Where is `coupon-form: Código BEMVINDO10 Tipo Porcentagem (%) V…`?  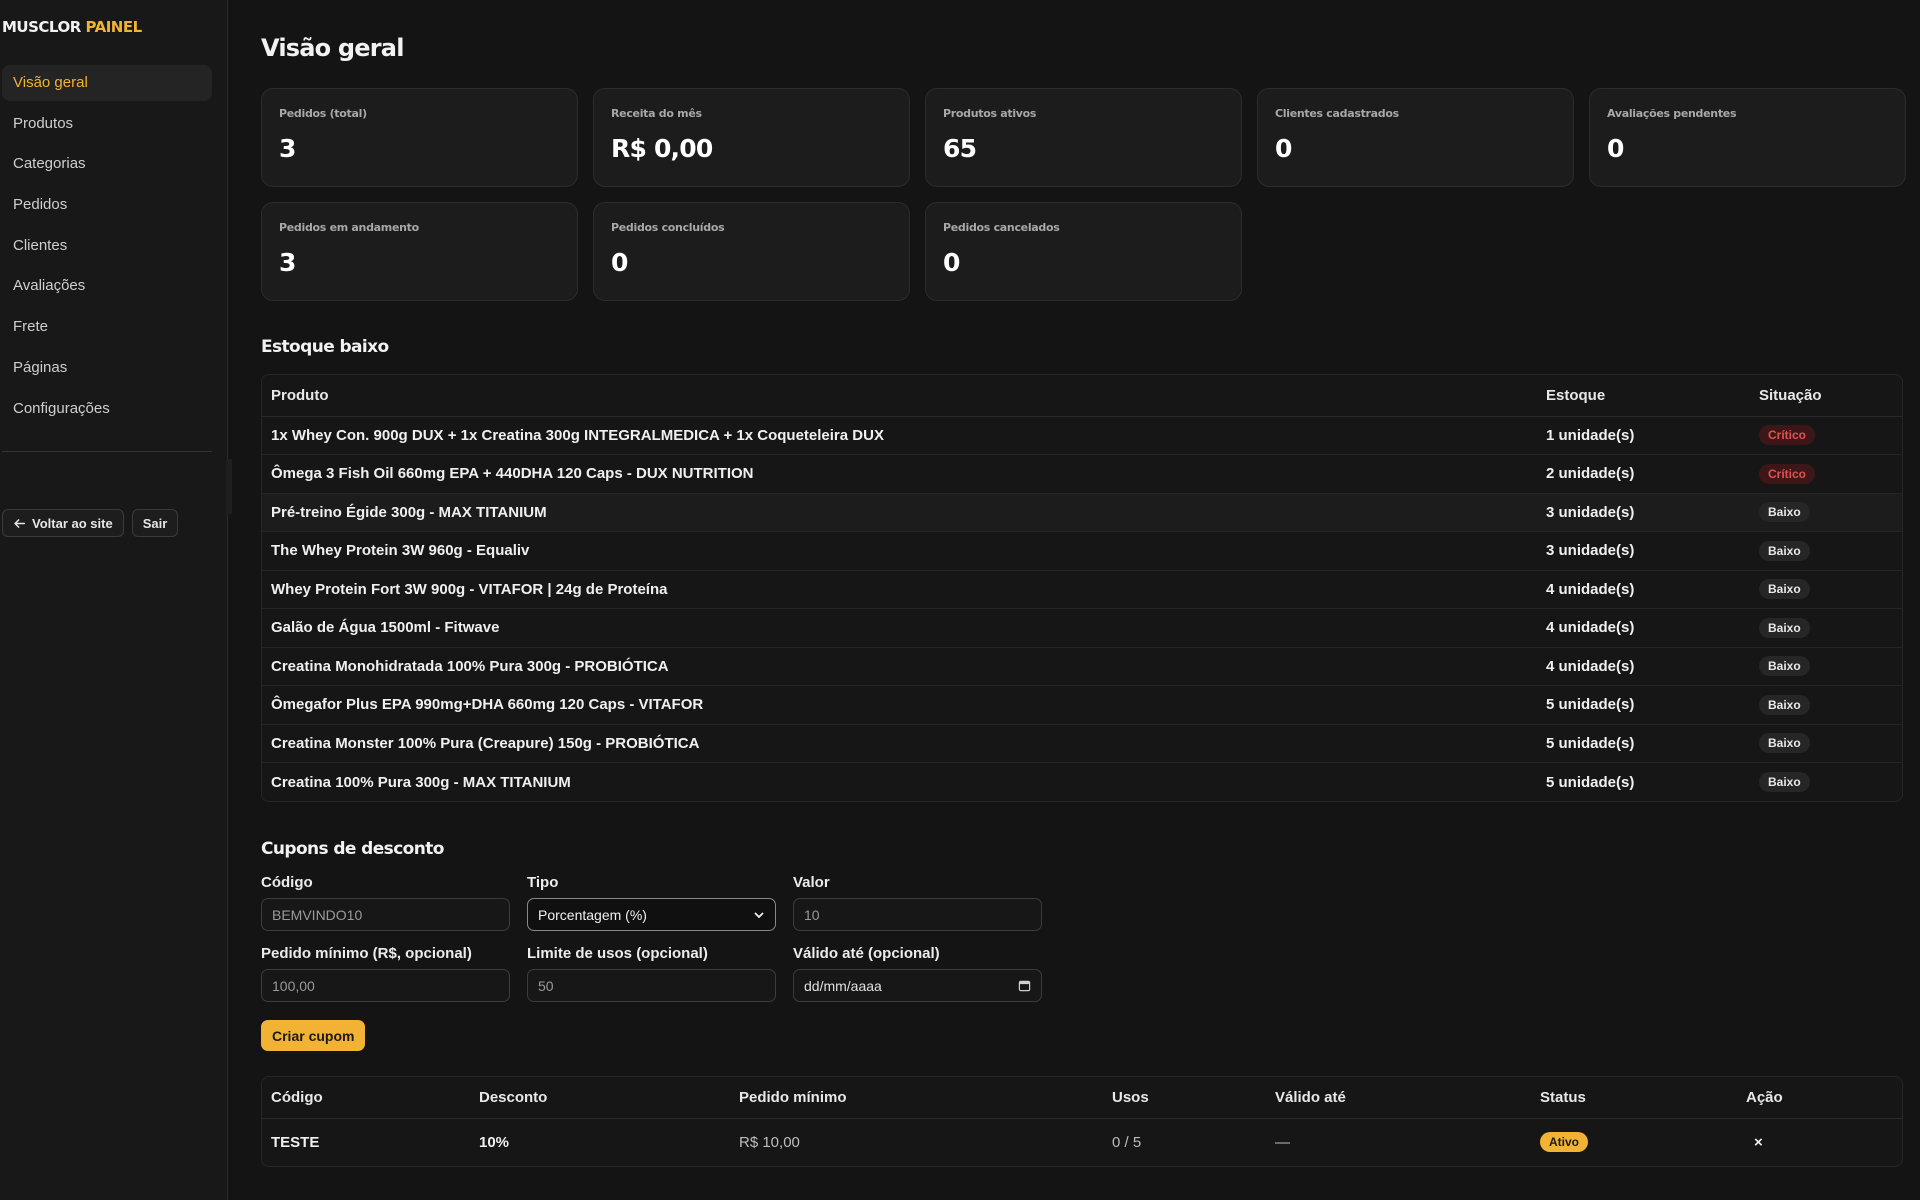 coupon-form: Código BEMVINDO10 Tipo Porcentagem (%) V… is located at coordinates (671, 938).